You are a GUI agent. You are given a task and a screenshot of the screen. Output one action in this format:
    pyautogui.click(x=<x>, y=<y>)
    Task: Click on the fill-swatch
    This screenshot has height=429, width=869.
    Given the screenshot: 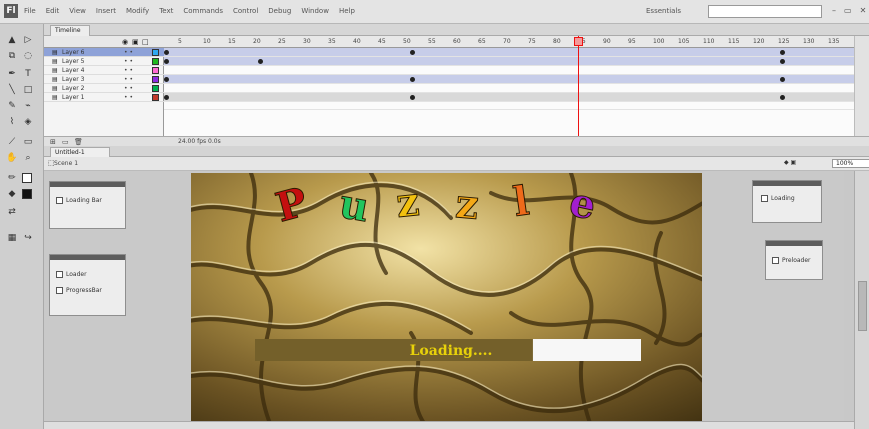 What is the action you would take?
    pyautogui.click(x=27, y=194)
    